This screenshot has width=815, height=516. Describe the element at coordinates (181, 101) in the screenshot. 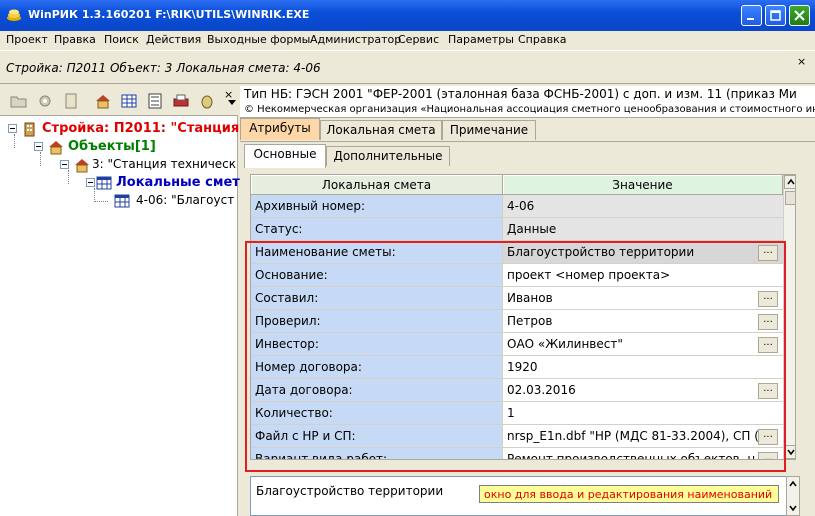

I see `print-icon` at that location.